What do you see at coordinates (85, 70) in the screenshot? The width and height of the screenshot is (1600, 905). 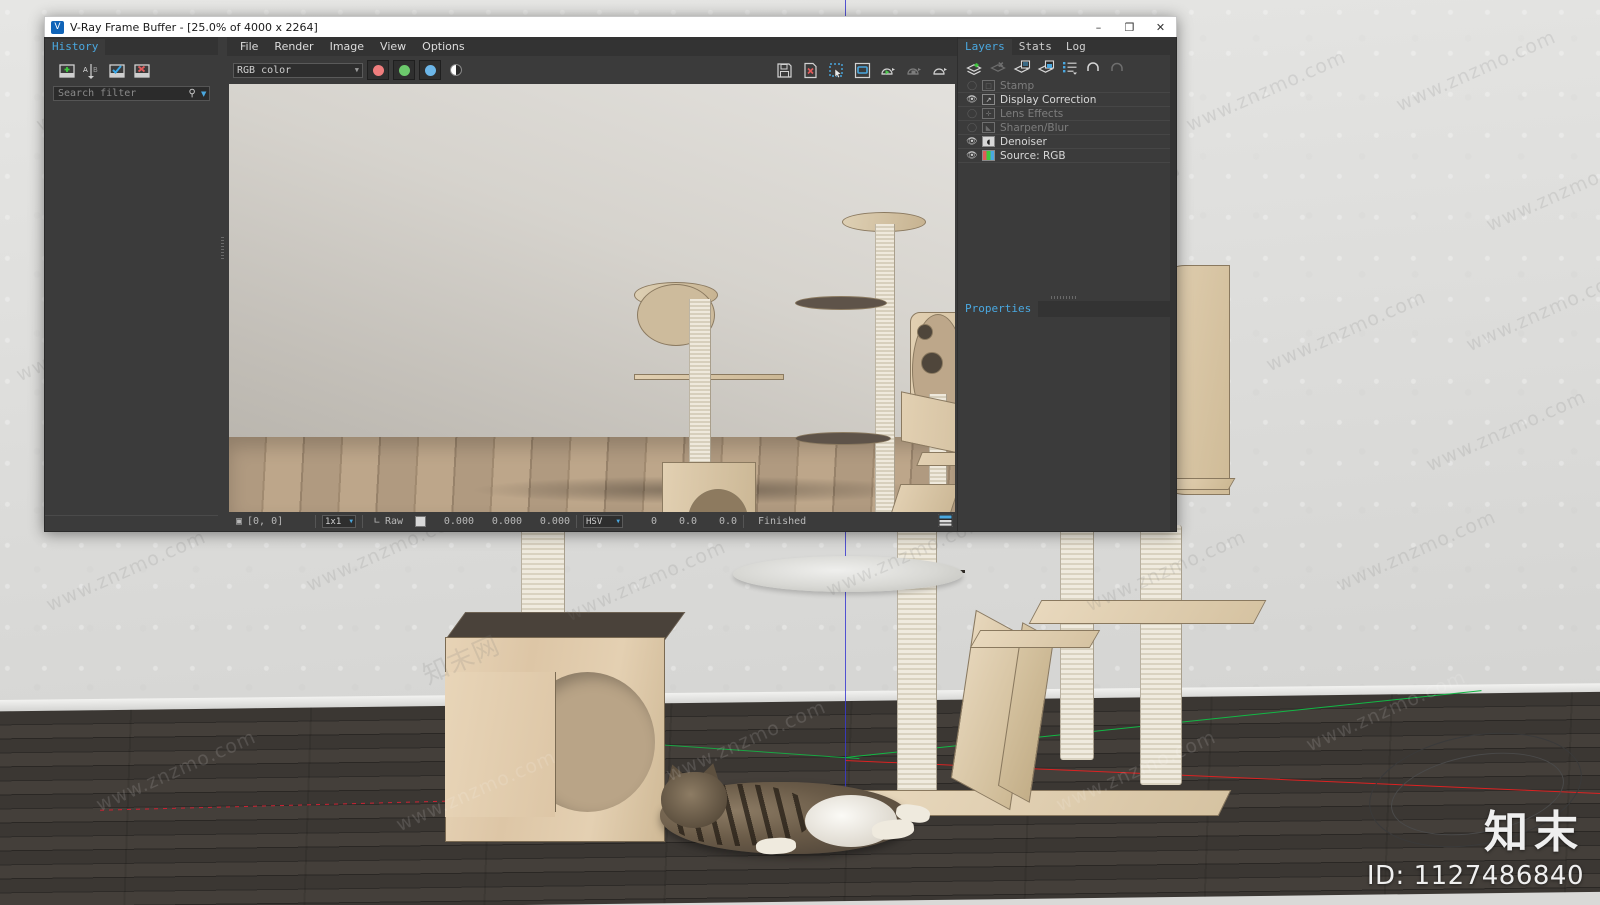 I see `svg-text: A` at bounding box center [85, 70].